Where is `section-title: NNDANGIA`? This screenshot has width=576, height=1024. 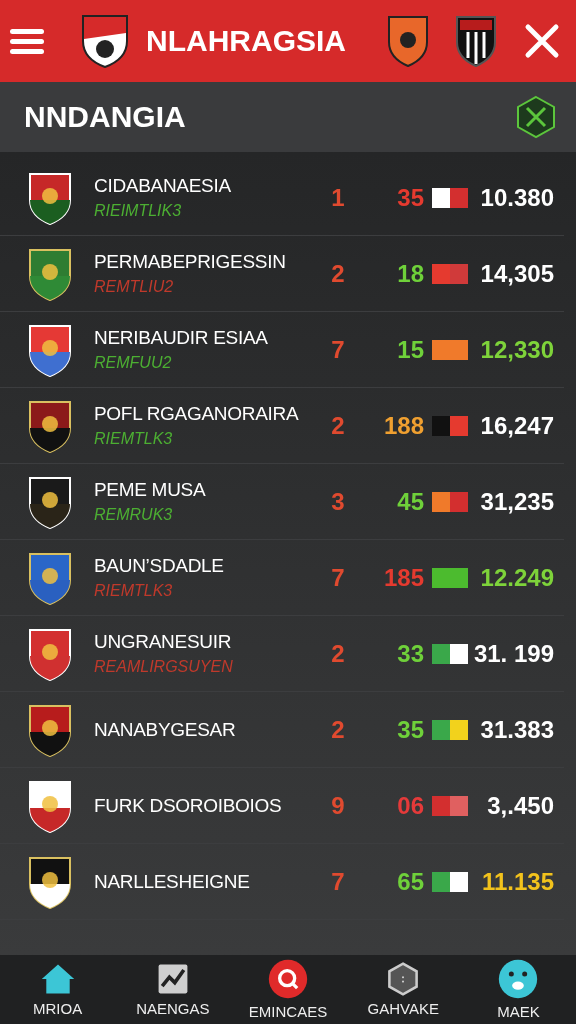 section-title: NNDANGIA is located at coordinates (105, 117).